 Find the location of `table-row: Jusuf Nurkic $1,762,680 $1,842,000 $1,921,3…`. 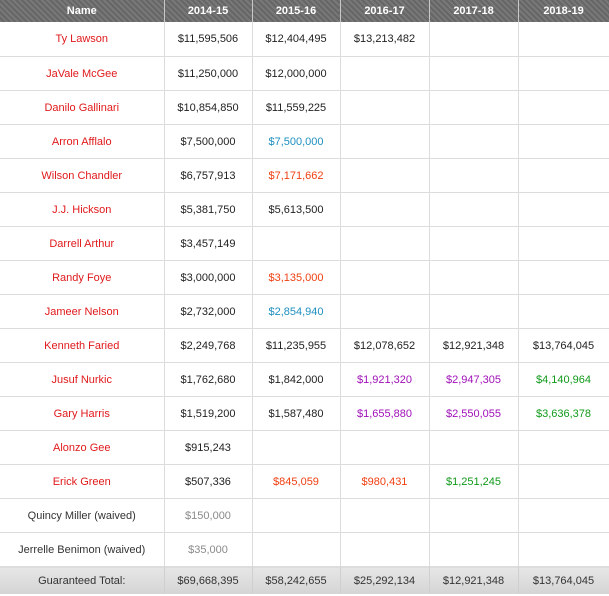

table-row: Jusuf Nurkic $1,762,680 $1,842,000 $1,921,3… is located at coordinates (304, 379).